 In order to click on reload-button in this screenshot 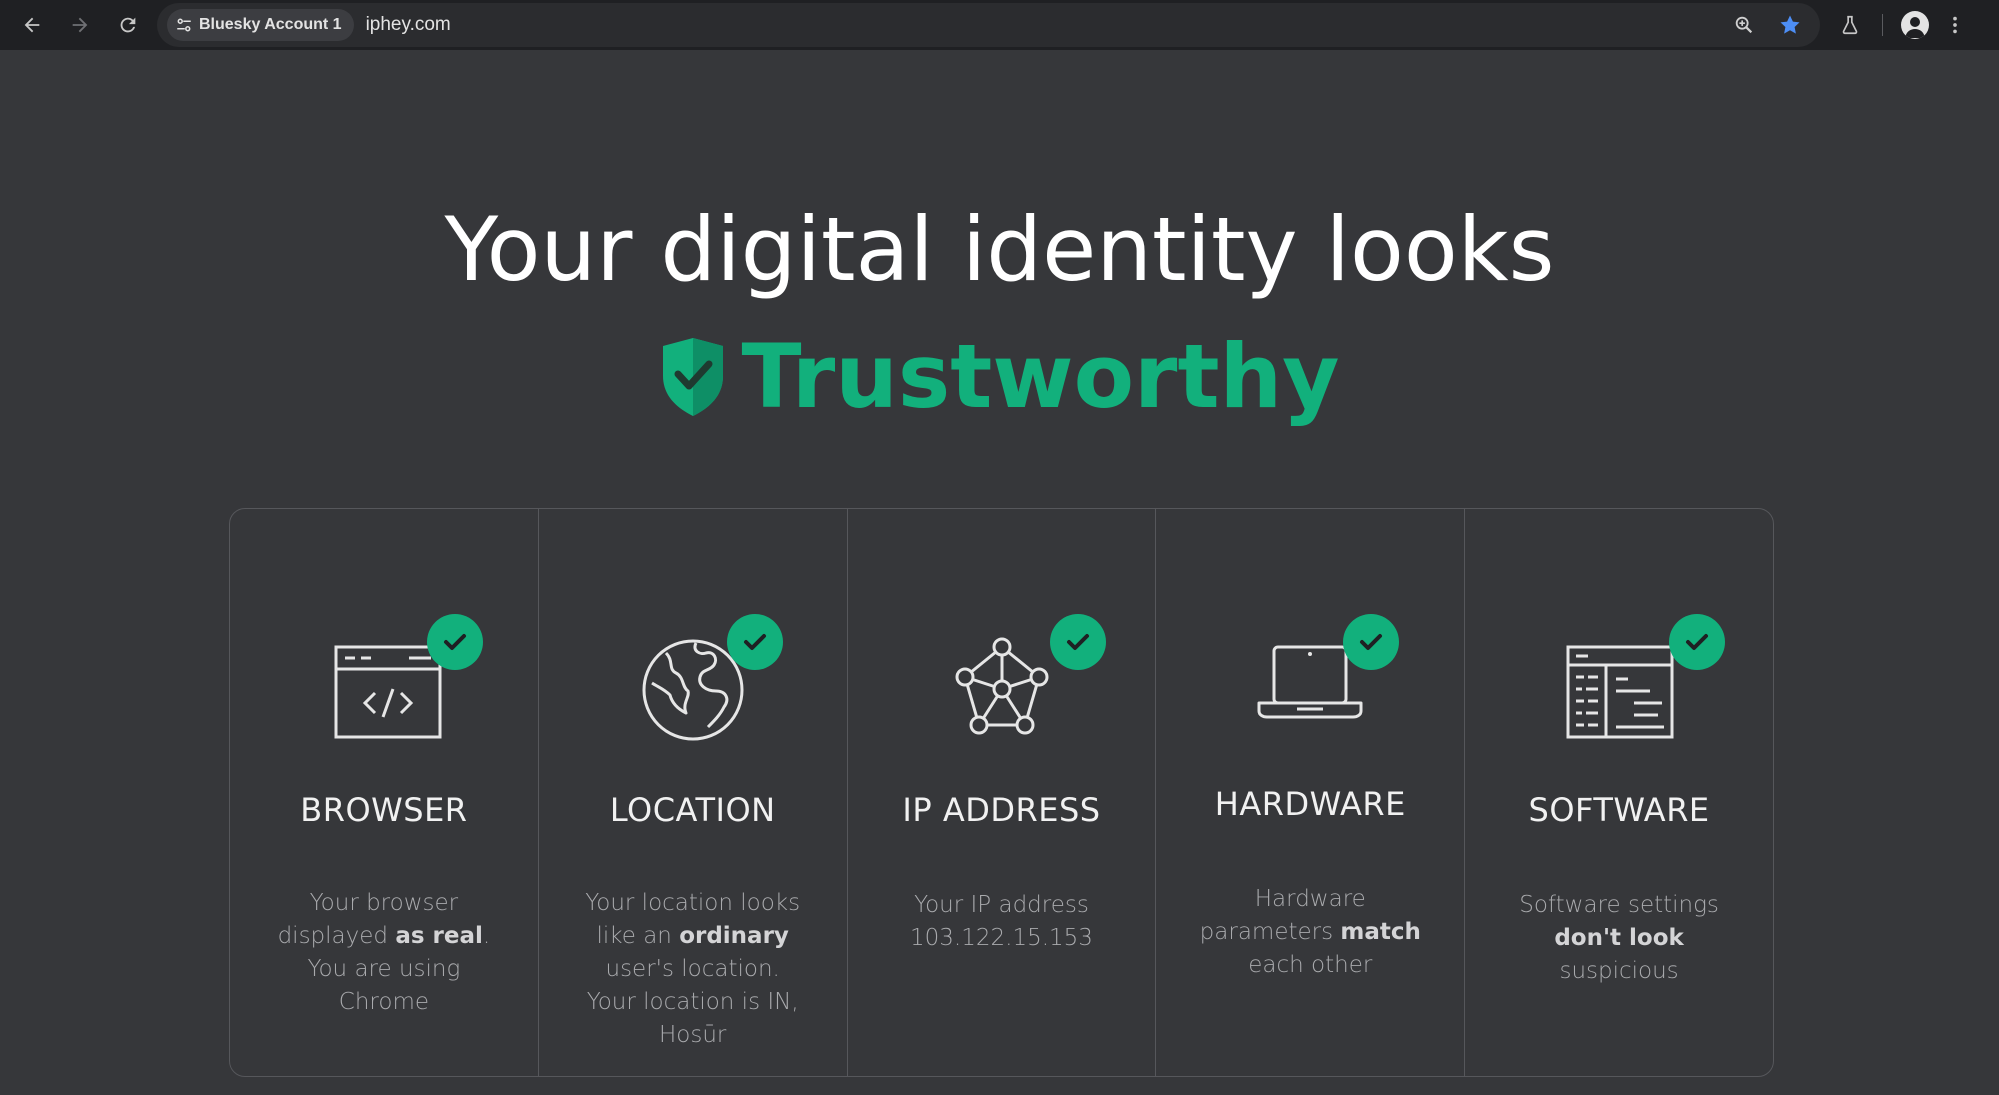, I will do `click(128, 25)`.